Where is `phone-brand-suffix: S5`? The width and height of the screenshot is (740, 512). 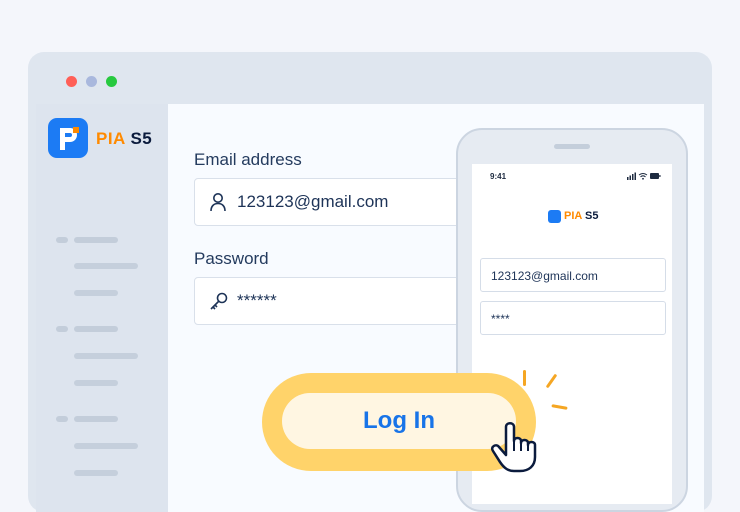 phone-brand-suffix: S5 is located at coordinates (592, 216).